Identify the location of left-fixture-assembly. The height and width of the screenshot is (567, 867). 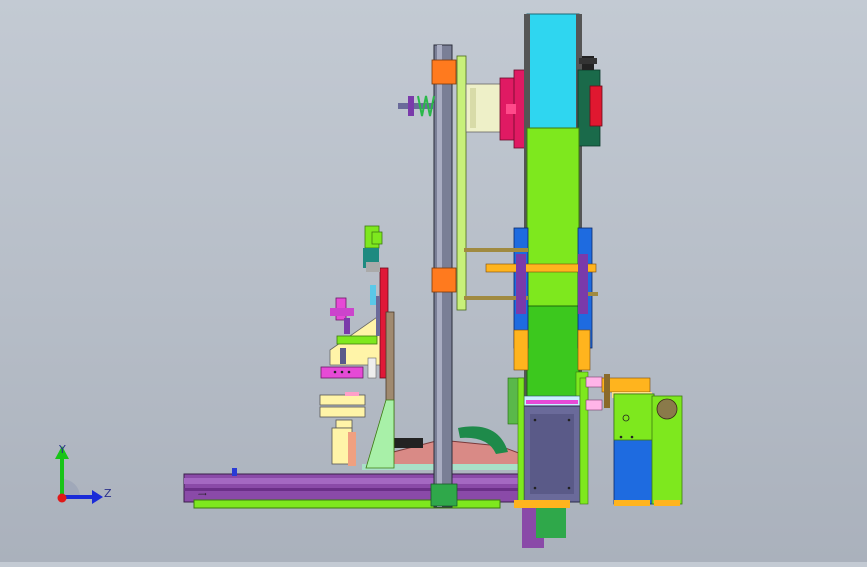
(357, 347).